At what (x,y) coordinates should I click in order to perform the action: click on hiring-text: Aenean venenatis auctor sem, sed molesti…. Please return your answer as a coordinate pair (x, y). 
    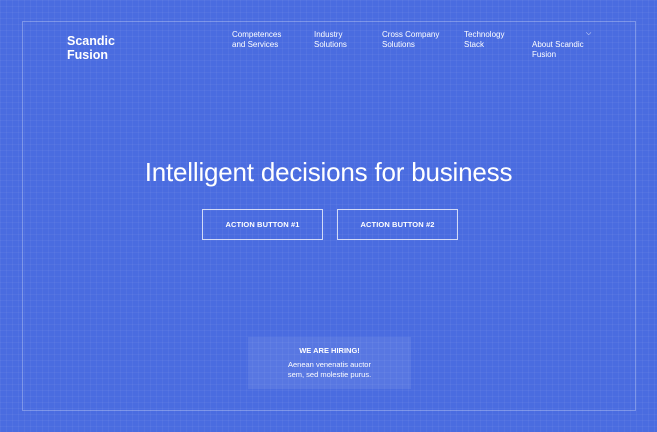
    Looking at the image, I should click on (329, 369).